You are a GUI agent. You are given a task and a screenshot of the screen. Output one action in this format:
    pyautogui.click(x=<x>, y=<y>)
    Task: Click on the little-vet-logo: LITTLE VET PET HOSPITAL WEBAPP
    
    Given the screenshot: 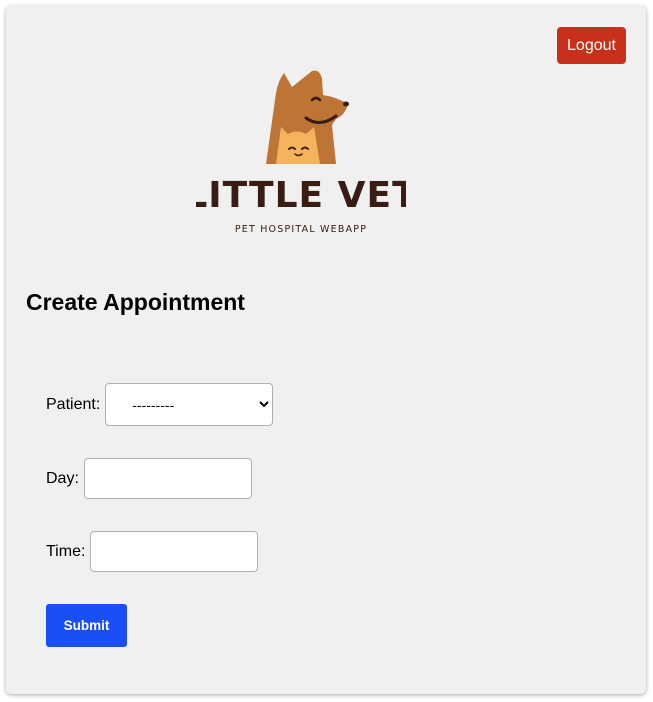 What is the action you would take?
    pyautogui.click(x=301, y=153)
    